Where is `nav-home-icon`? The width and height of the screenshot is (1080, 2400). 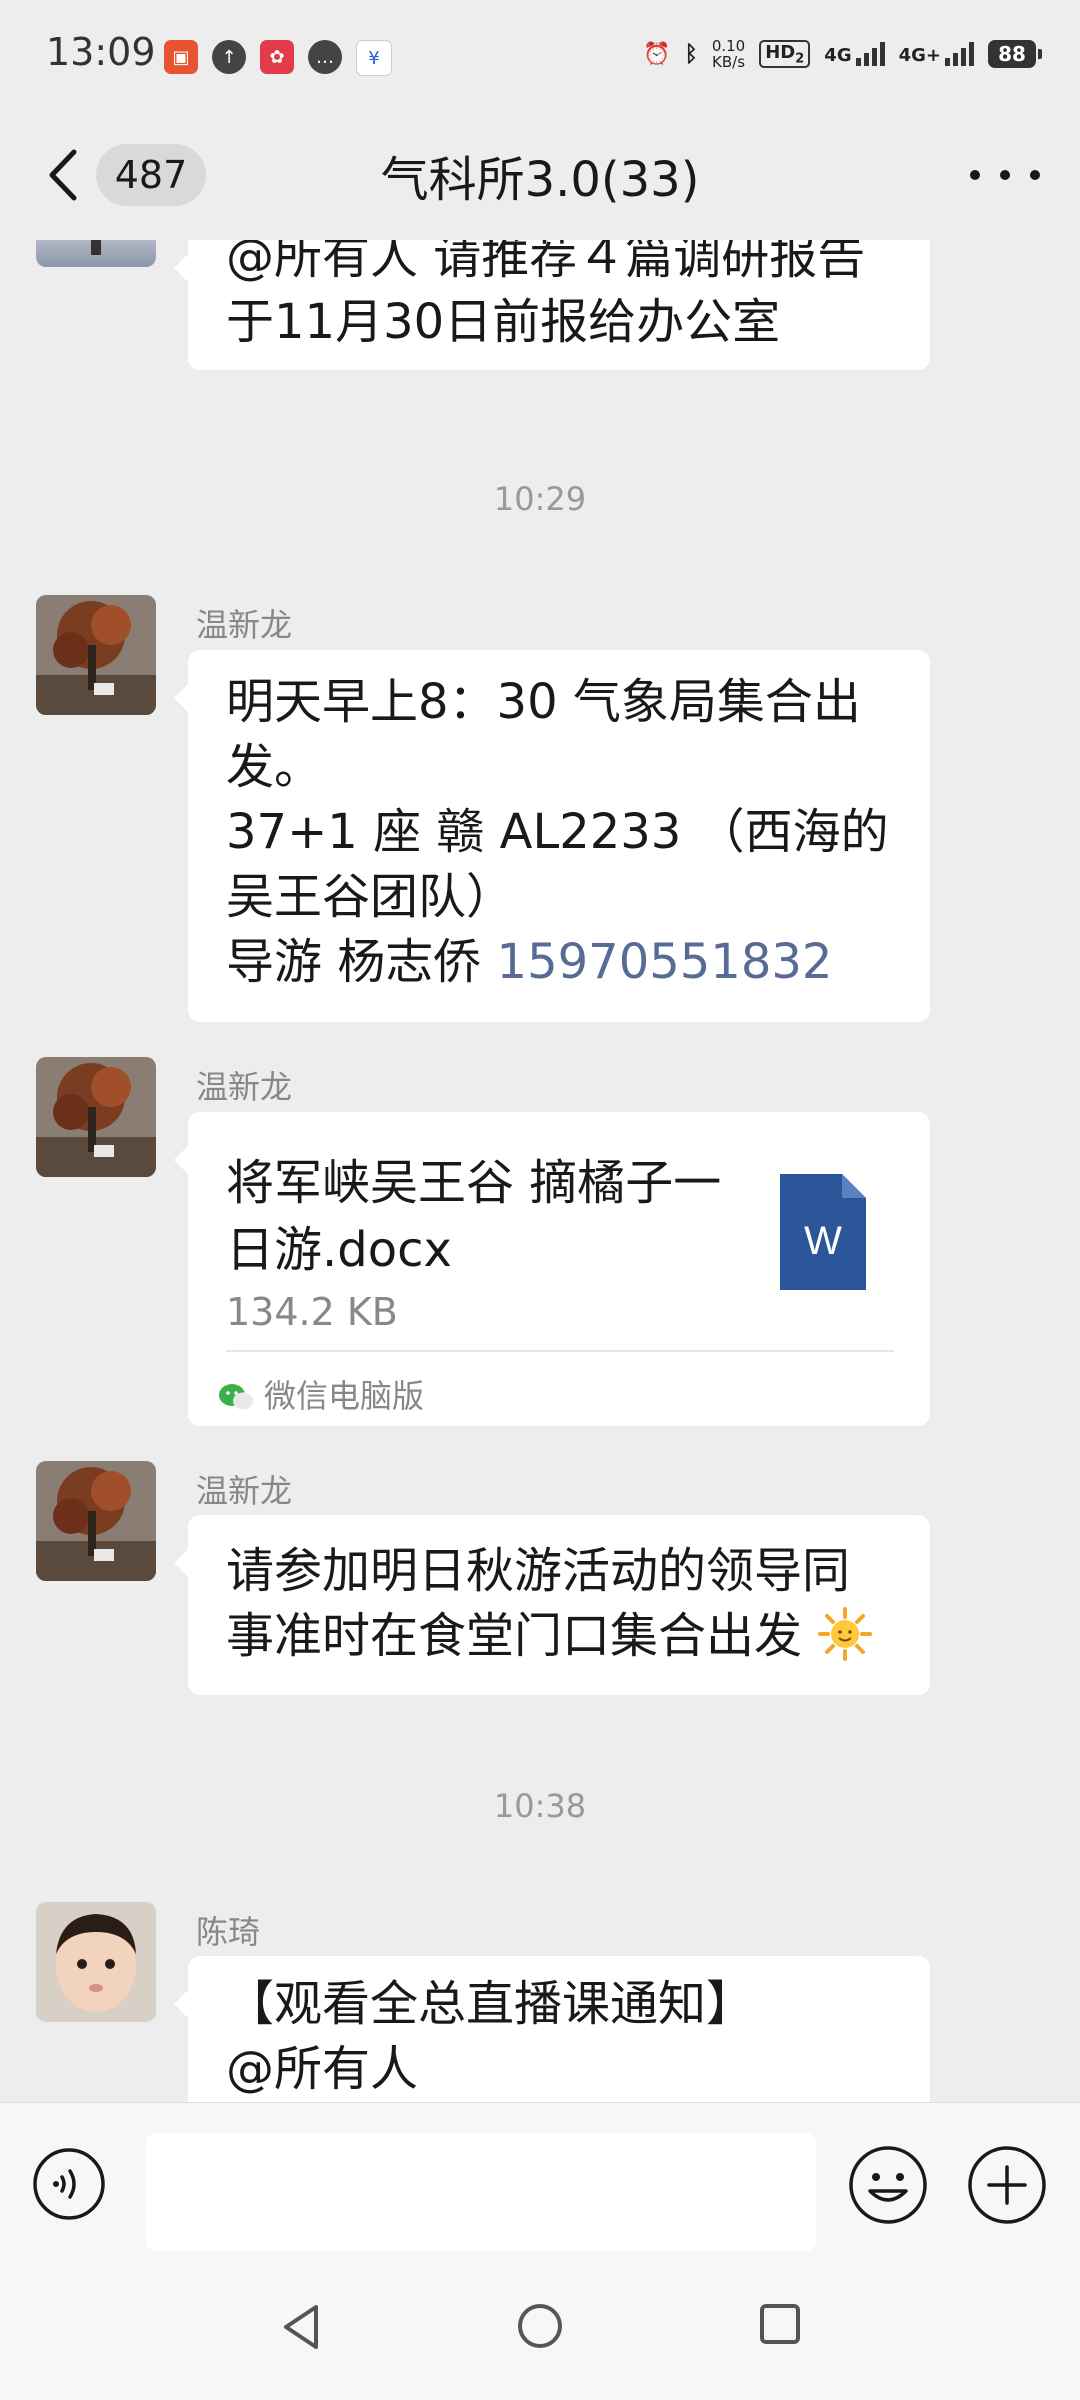 nav-home-icon is located at coordinates (540, 2326).